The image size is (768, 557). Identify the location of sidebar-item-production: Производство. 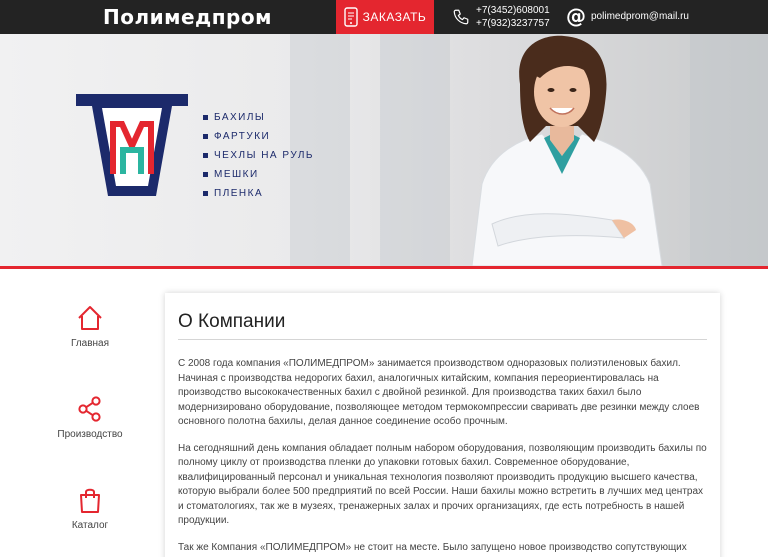
(90, 417).